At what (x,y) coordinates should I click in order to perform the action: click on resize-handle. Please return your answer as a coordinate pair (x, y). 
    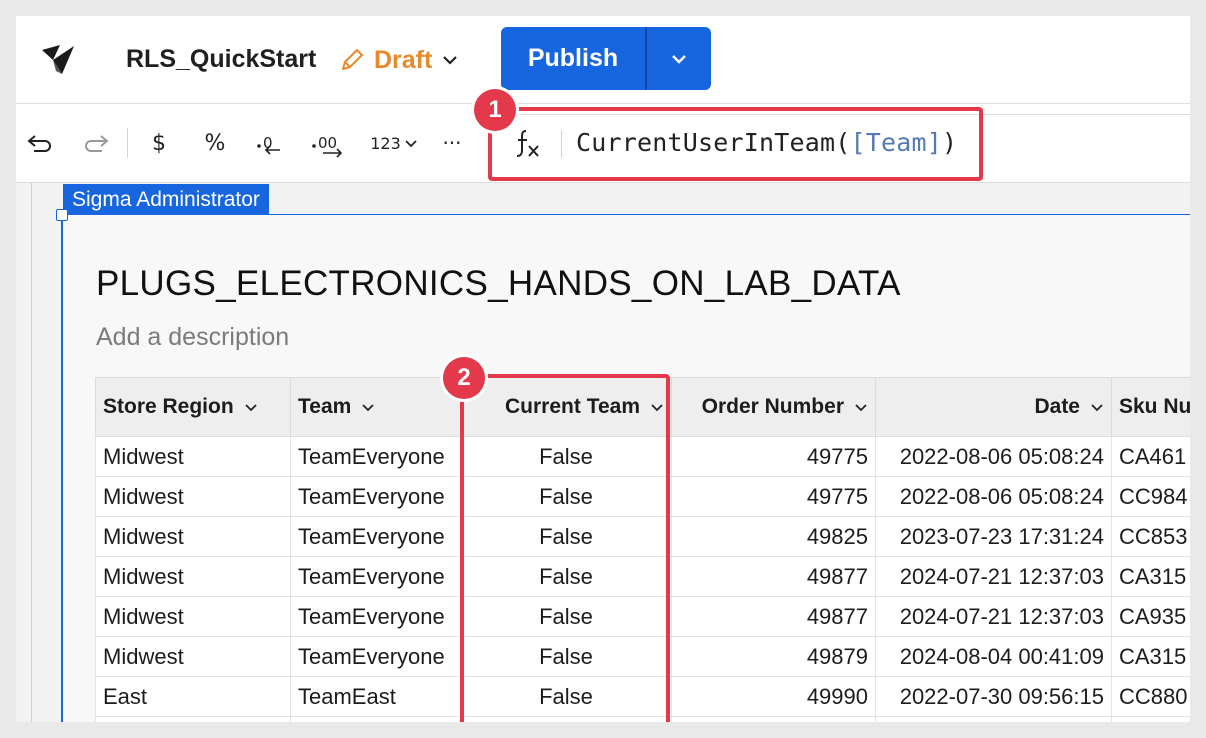
    Looking at the image, I should click on (62, 215).